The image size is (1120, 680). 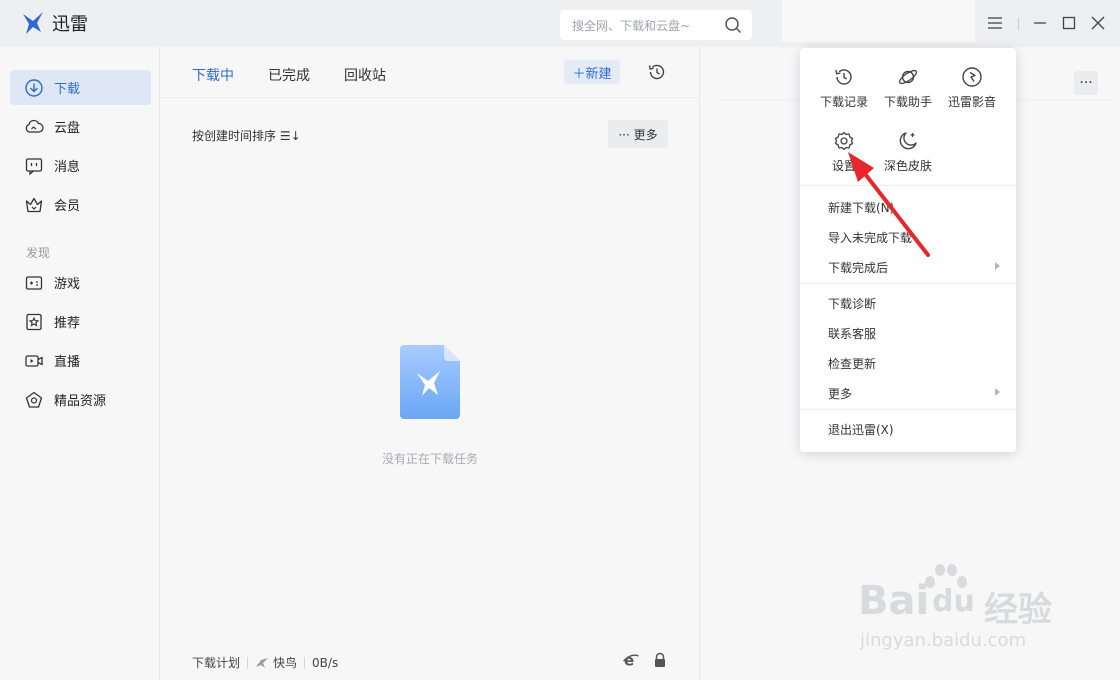 I want to click on bird-icon, so click(x=262, y=662).